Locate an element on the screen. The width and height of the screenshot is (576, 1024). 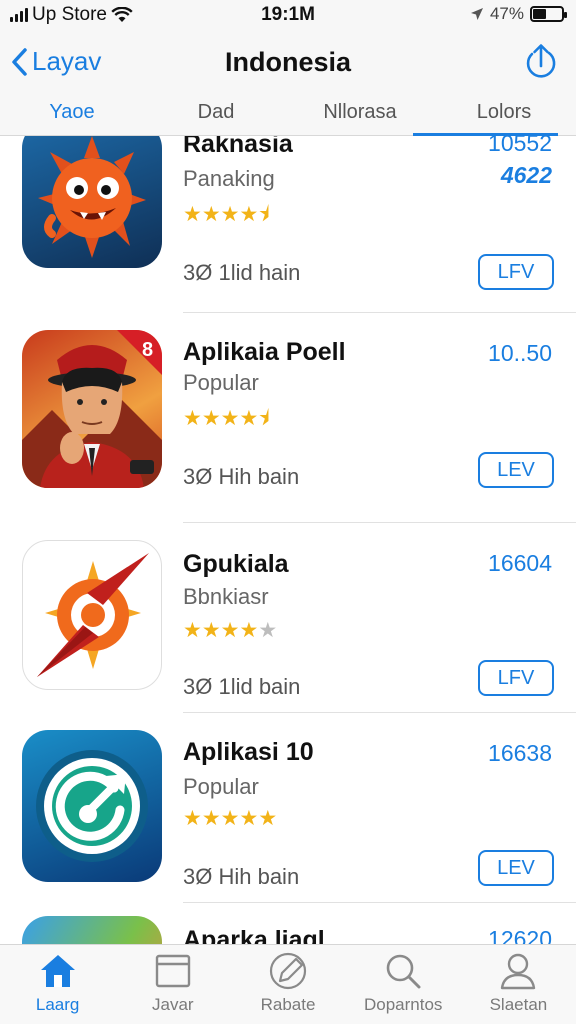
tab-bar-item-laarg: Laarg is located at coordinates (57, 984).